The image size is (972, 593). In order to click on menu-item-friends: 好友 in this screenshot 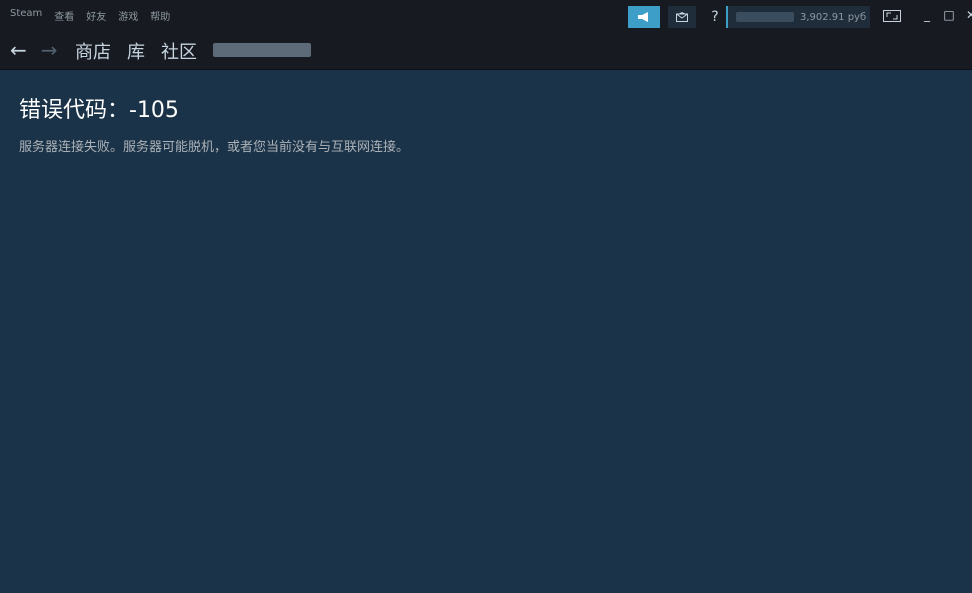, I will do `click(96, 15)`.